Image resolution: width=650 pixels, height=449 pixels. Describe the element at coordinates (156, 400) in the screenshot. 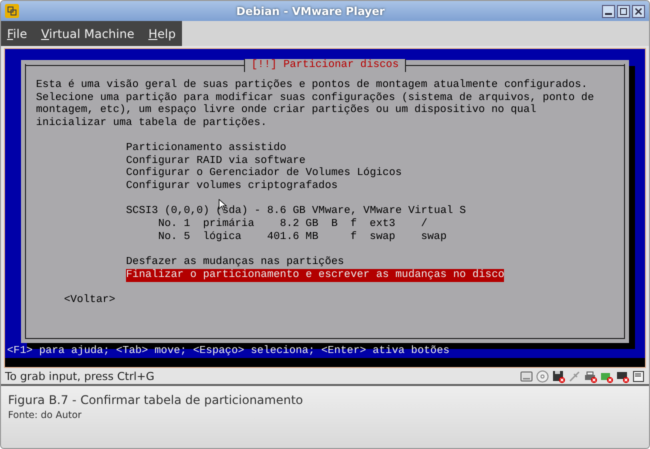

I see `figure-caption: Figura B.7 - Confirmar tabela de particionamento` at that location.